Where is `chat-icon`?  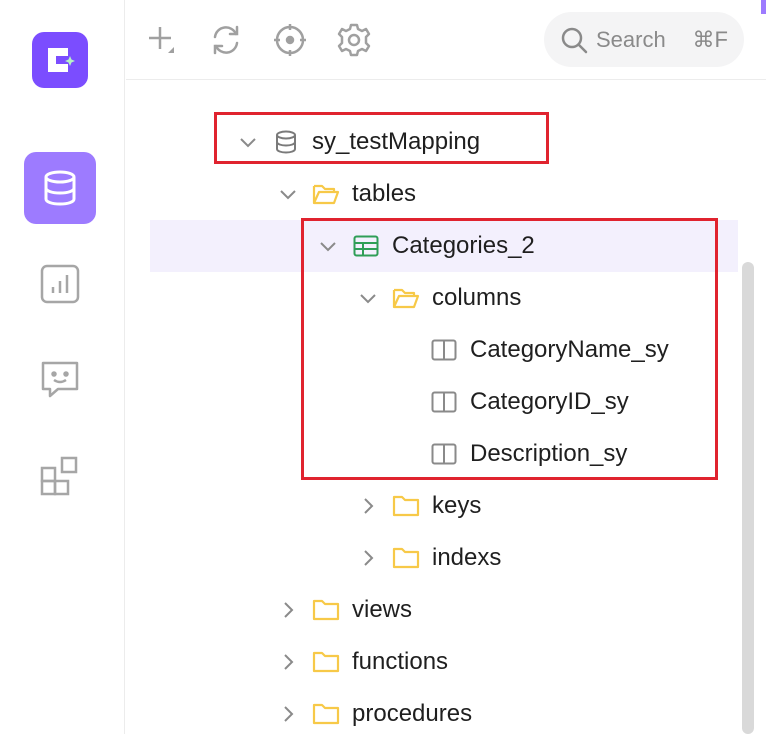
chat-icon is located at coordinates (60, 379).